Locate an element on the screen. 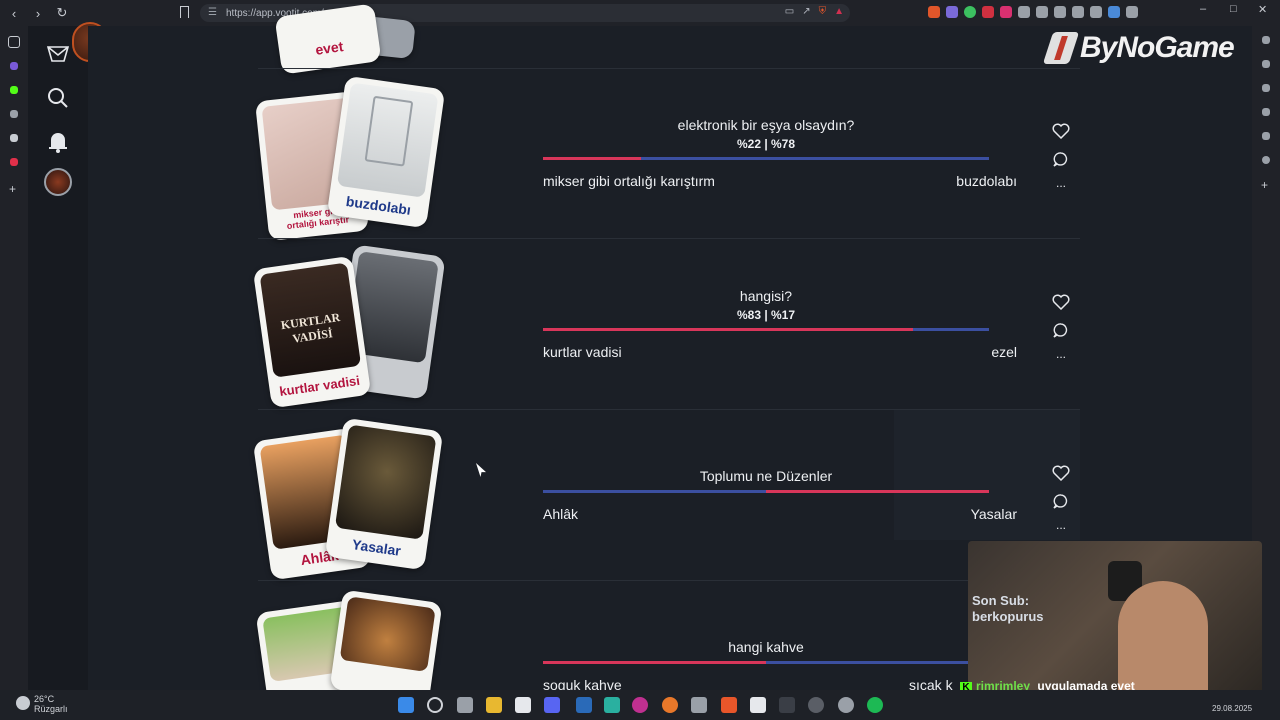  question-percent-2: %83 | %17 is located at coordinates (766, 315).